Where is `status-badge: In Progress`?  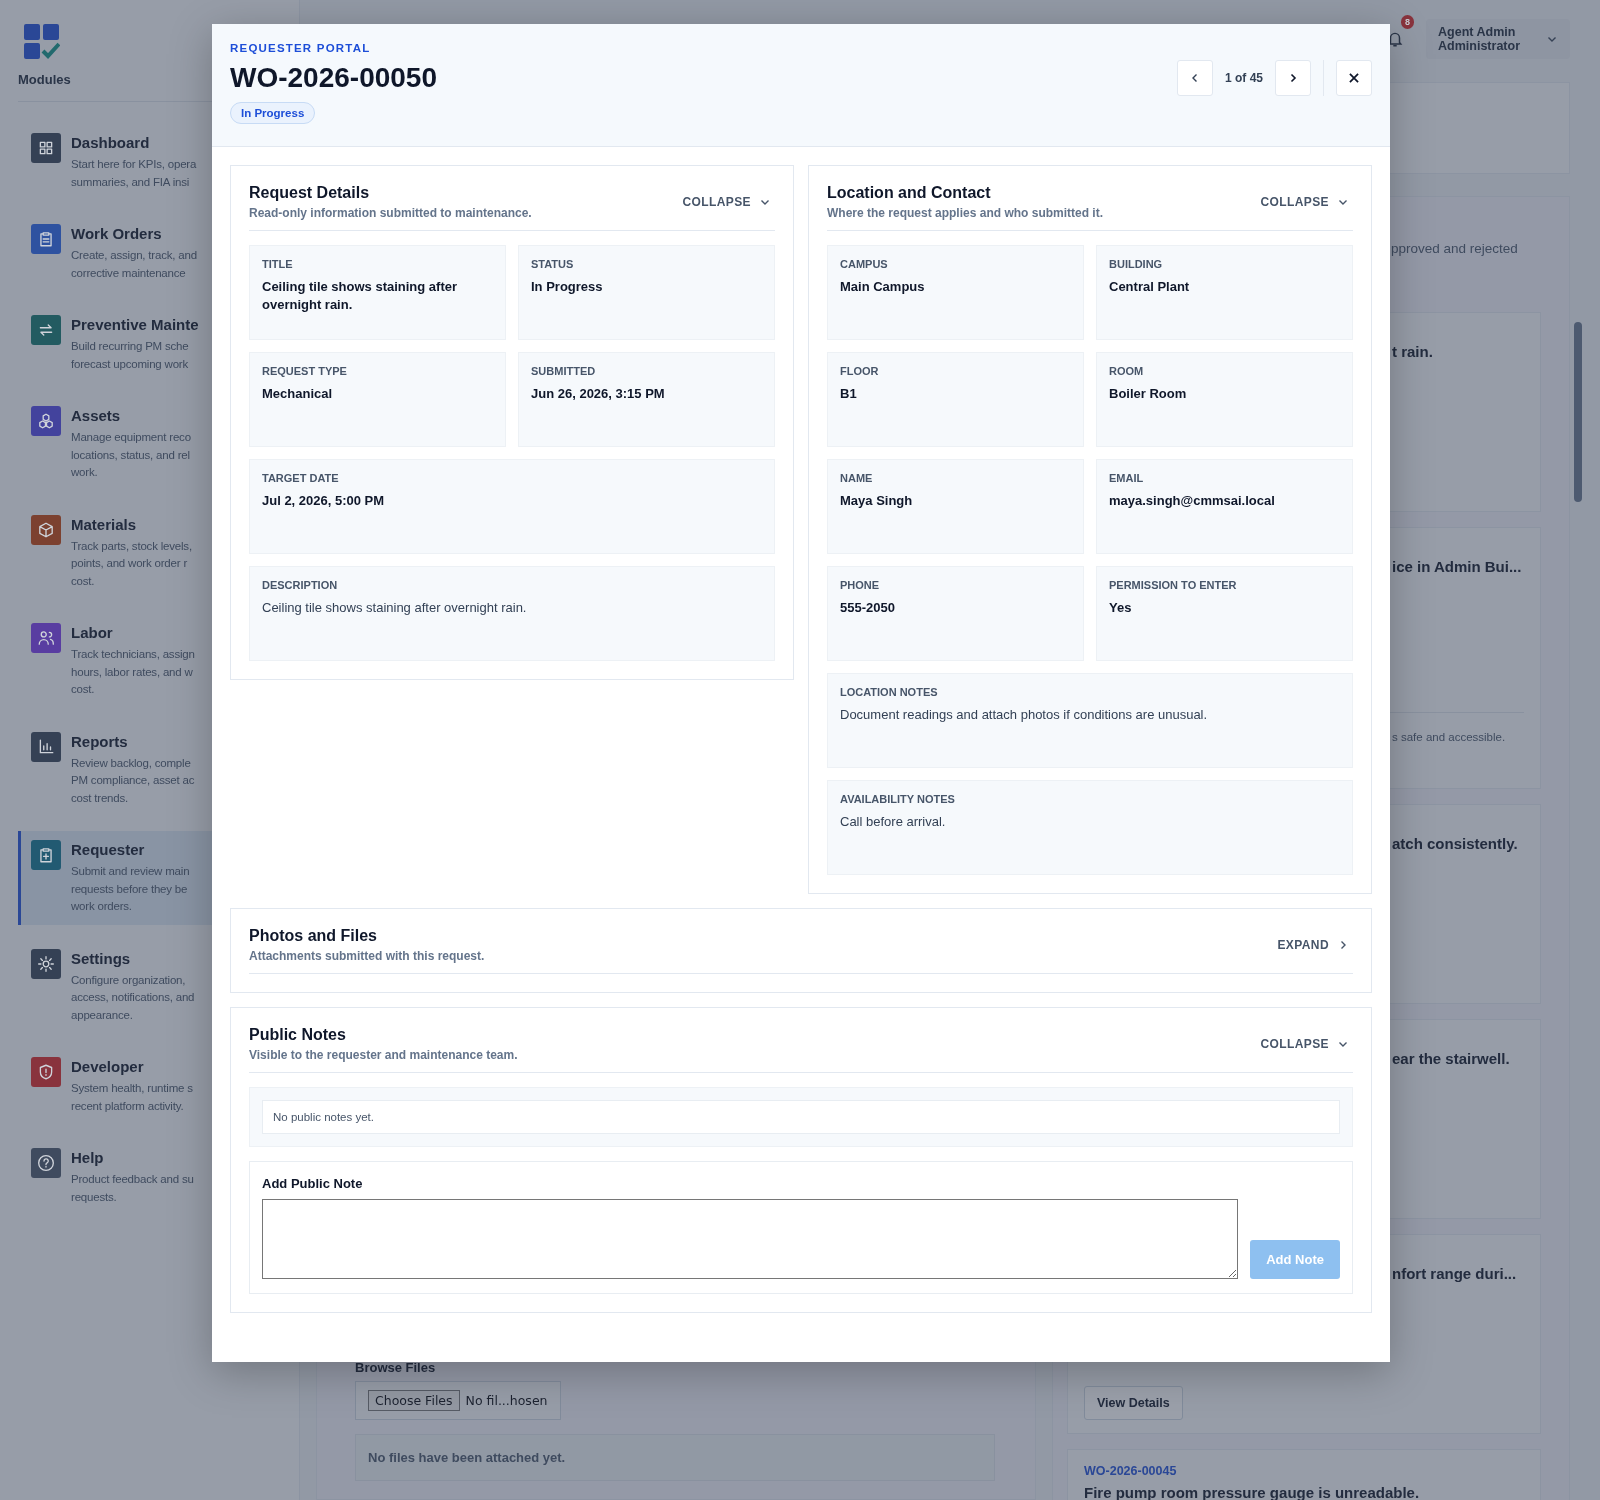 status-badge: In Progress is located at coordinates (273, 113).